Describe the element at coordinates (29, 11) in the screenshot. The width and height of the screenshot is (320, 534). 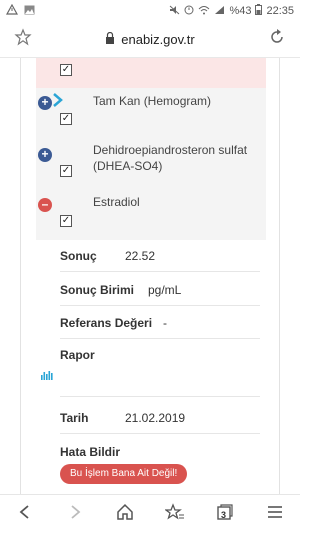
I see `image-icon` at that location.